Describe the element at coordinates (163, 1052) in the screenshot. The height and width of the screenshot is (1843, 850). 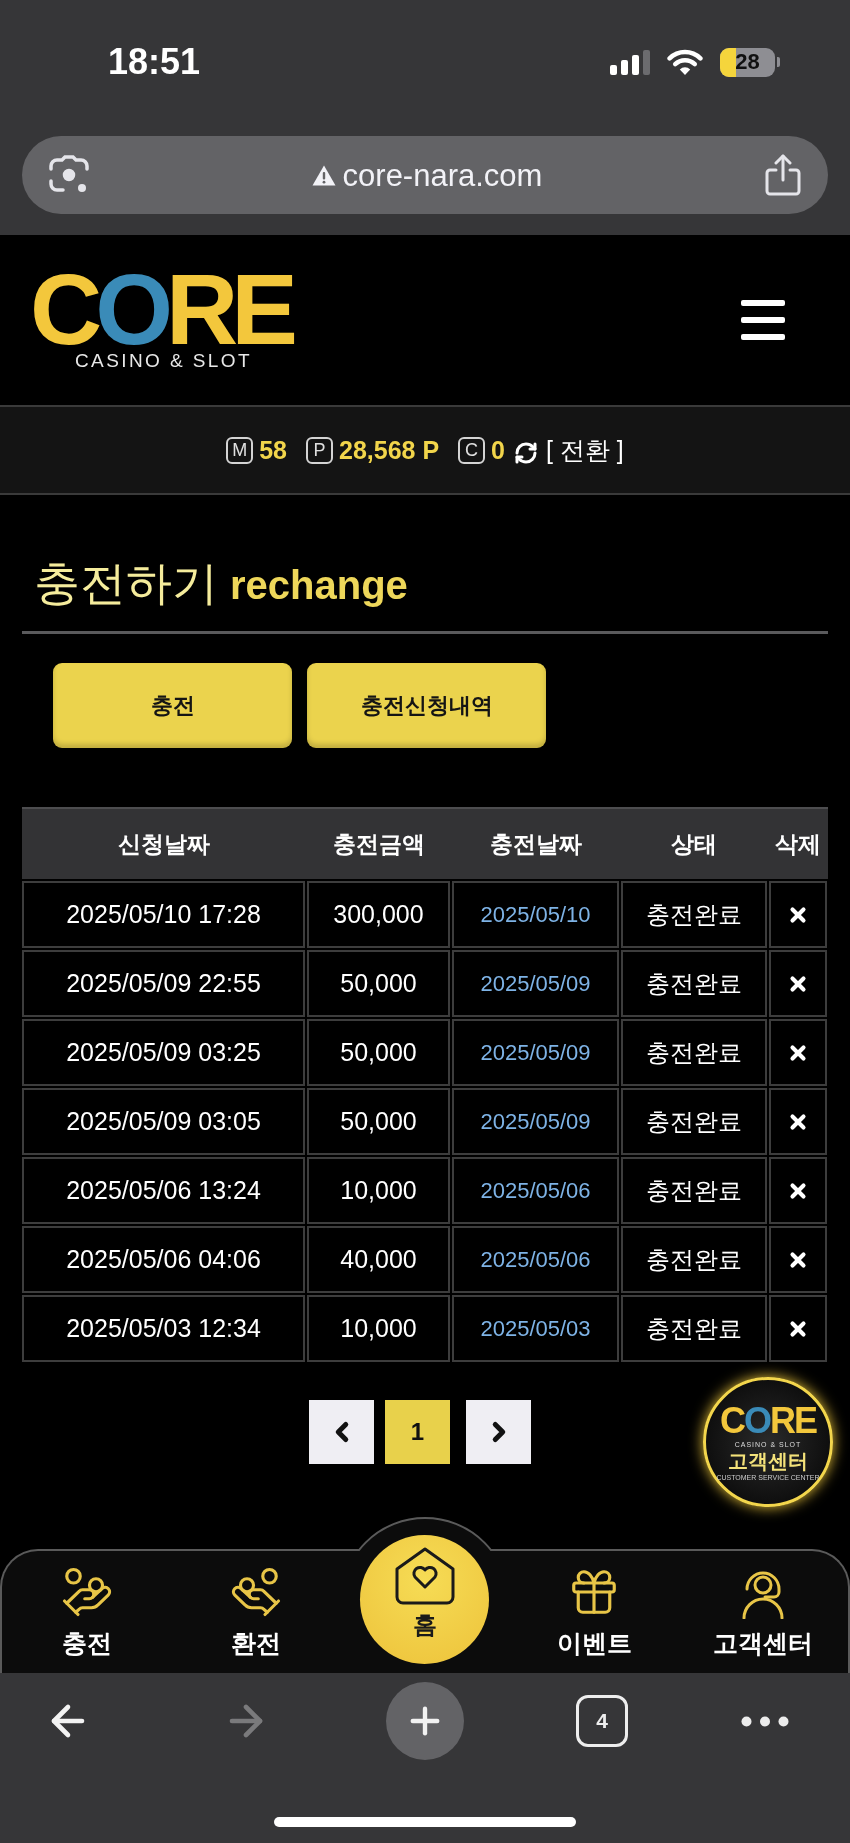
I see `table-cell: 2025/05/09 03:25` at that location.